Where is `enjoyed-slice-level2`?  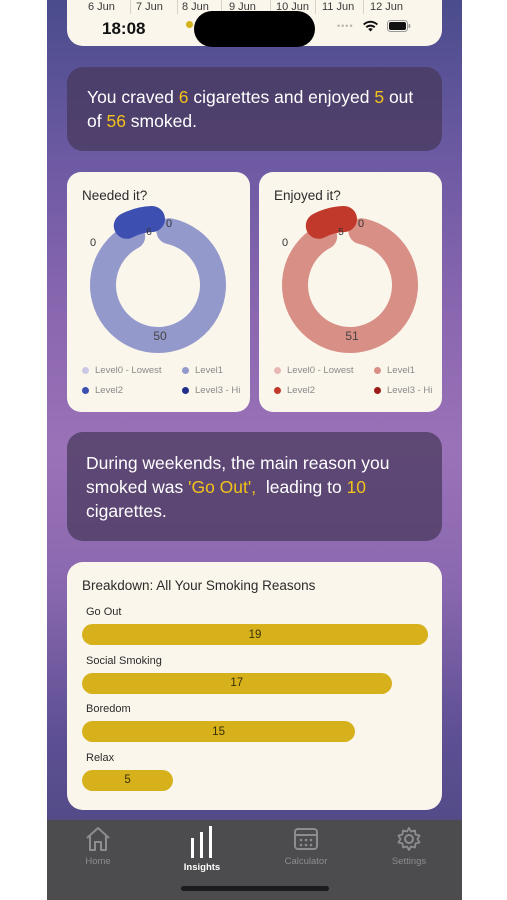 enjoyed-slice-level2 is located at coordinates (331, 222).